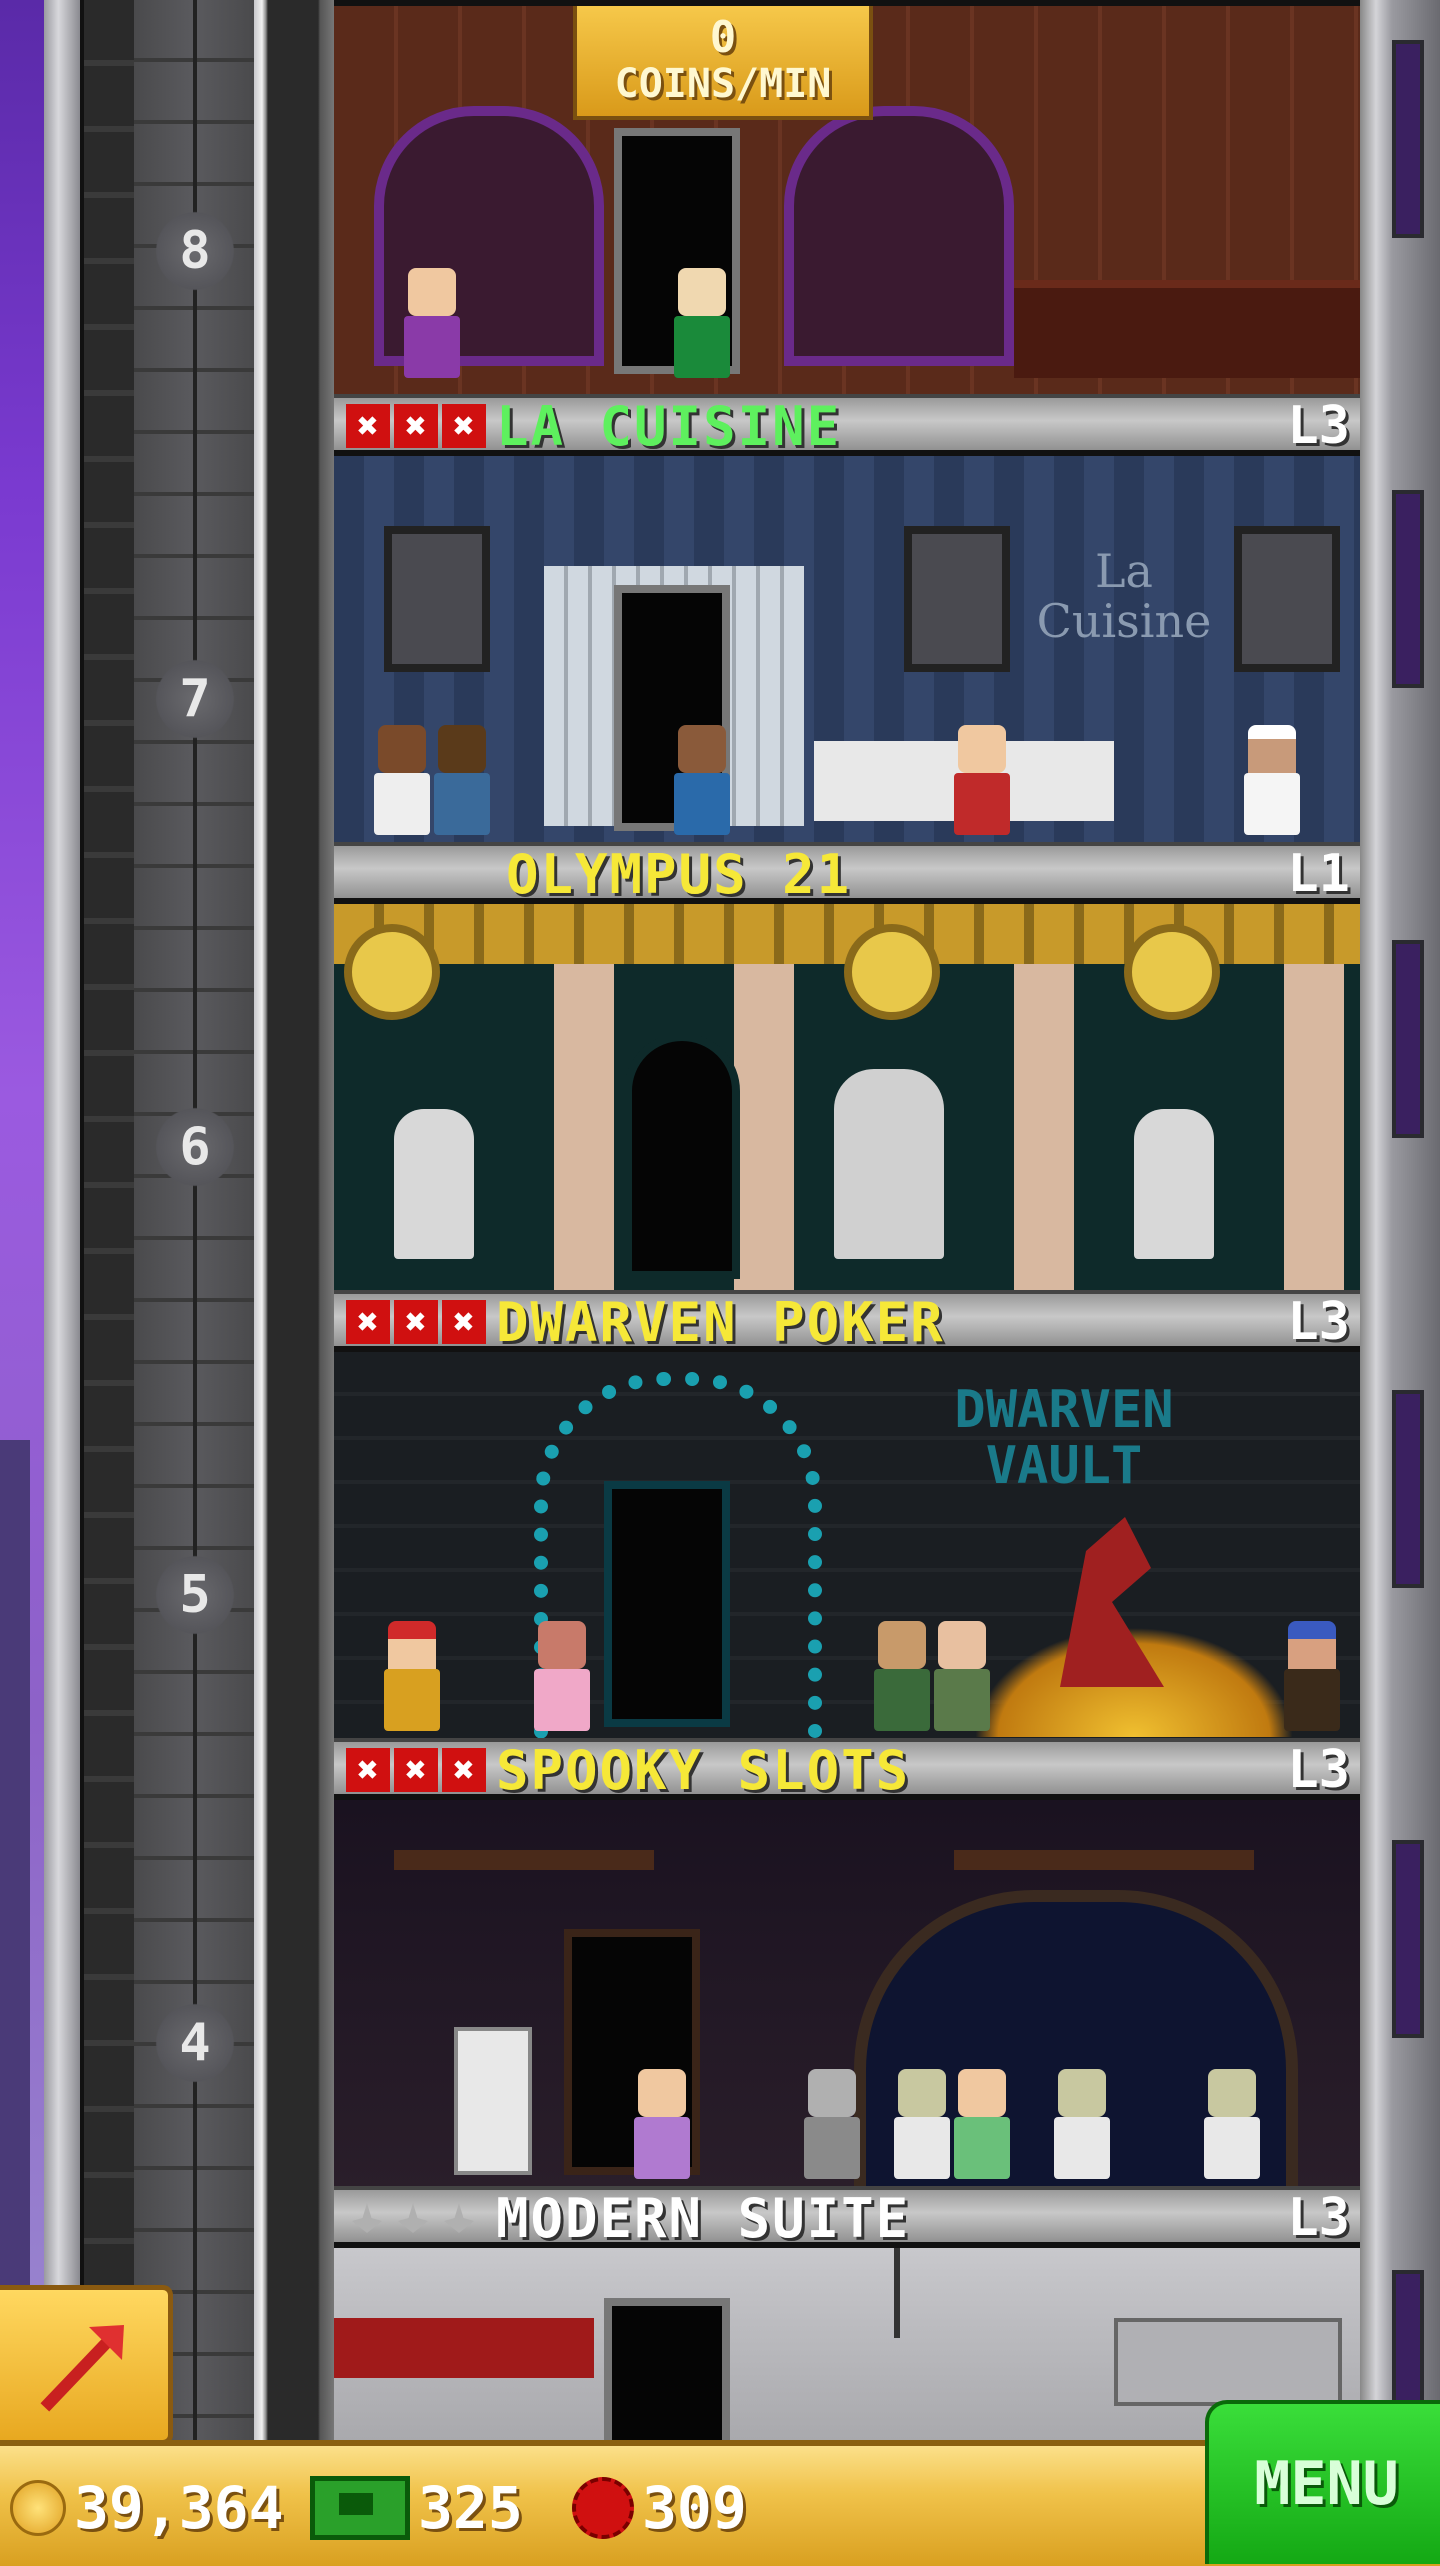 Image resolution: width=1440 pixels, height=2566 pixels. I want to click on coins-per-min-badge: 0 COINS/MIN, so click(723, 63).